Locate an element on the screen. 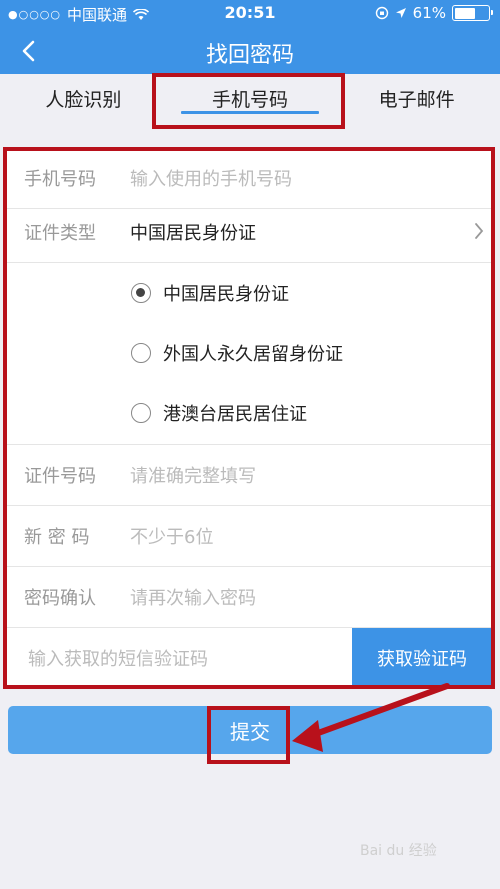 This screenshot has width=500, height=889. location-icon is located at coordinates (400, 13).